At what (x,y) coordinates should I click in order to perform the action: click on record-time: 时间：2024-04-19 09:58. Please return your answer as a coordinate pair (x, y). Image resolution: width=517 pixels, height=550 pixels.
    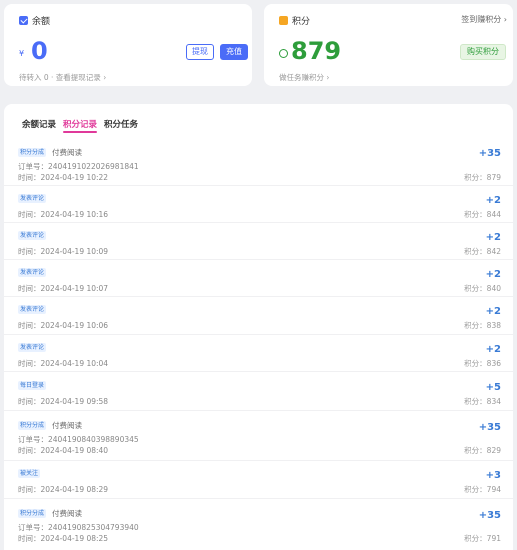
    Looking at the image, I should click on (63, 401).